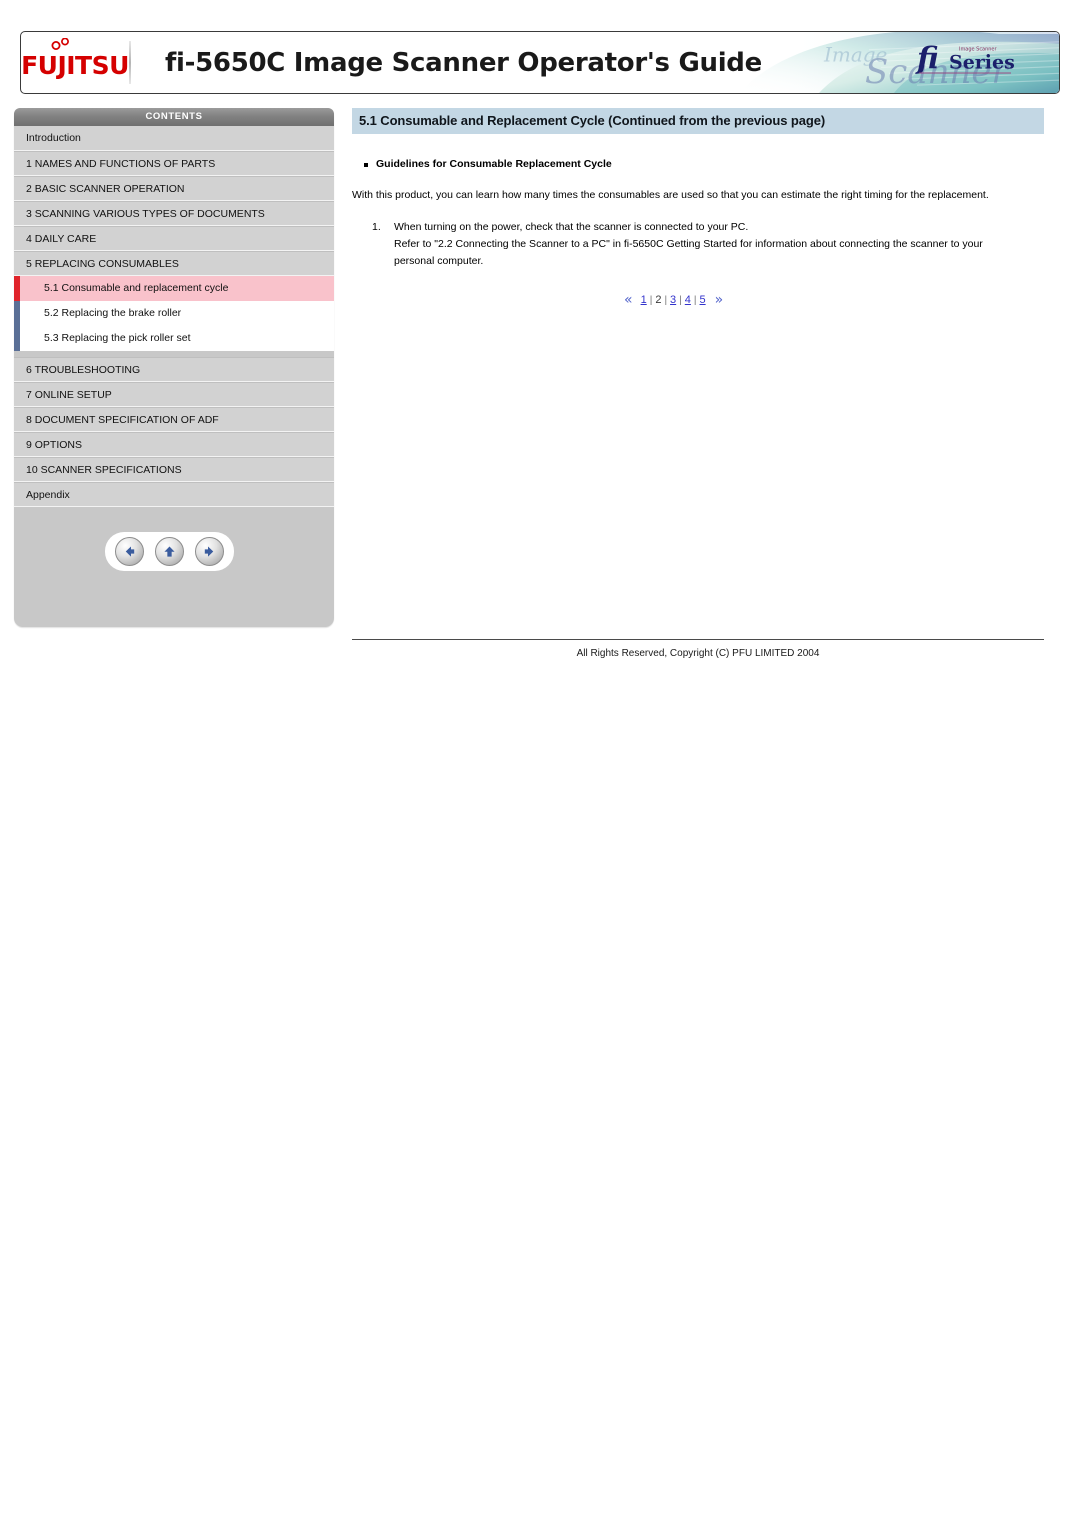 The image size is (1080, 1528). I want to click on sidebar-item-5-1-consumable-and-replacement-cycle: 5.1 Consumable and replacement cycle, so click(174, 288).